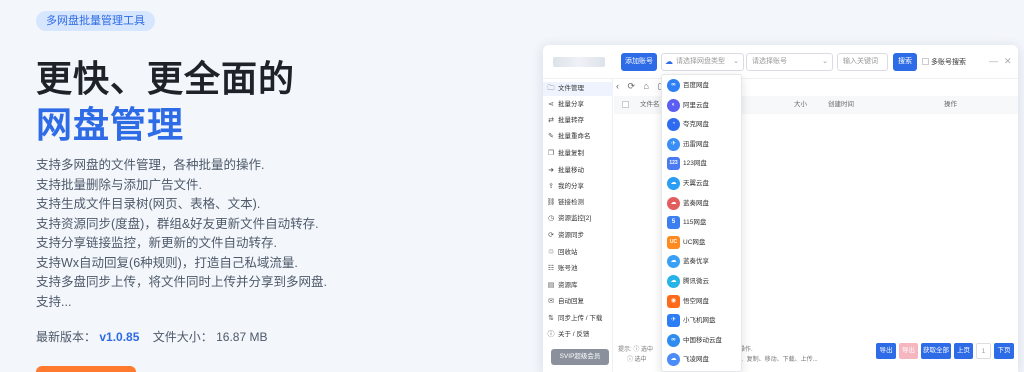 The width and height of the screenshot is (1024, 372). What do you see at coordinates (578, 319) in the screenshot?
I see `sidebar-item-upload-download: ⇅ 同步上传 / 下载` at bounding box center [578, 319].